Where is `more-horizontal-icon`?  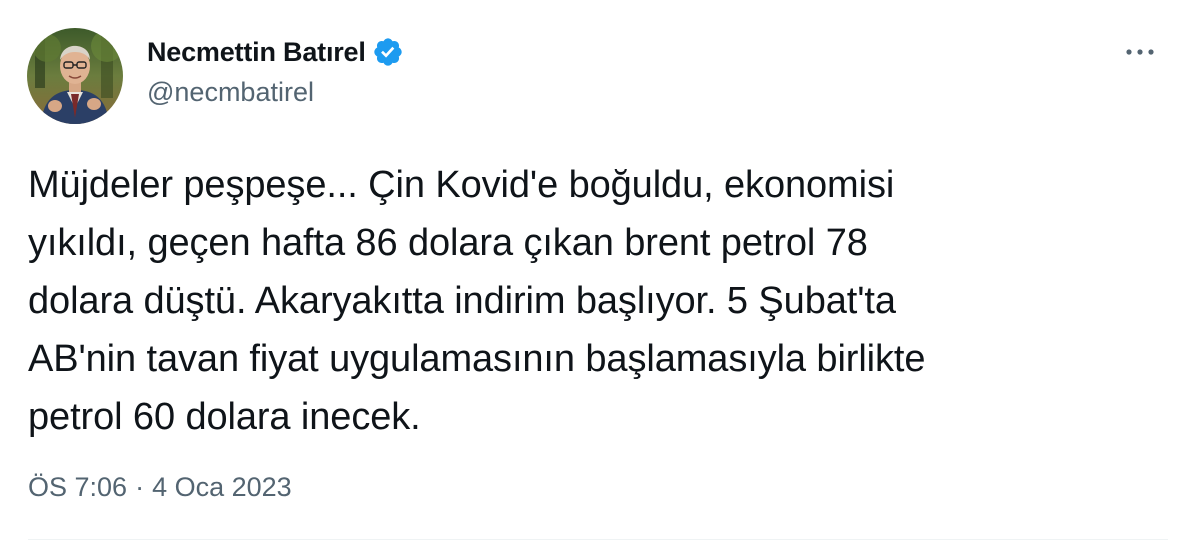 more-horizontal-icon is located at coordinates (1140, 52).